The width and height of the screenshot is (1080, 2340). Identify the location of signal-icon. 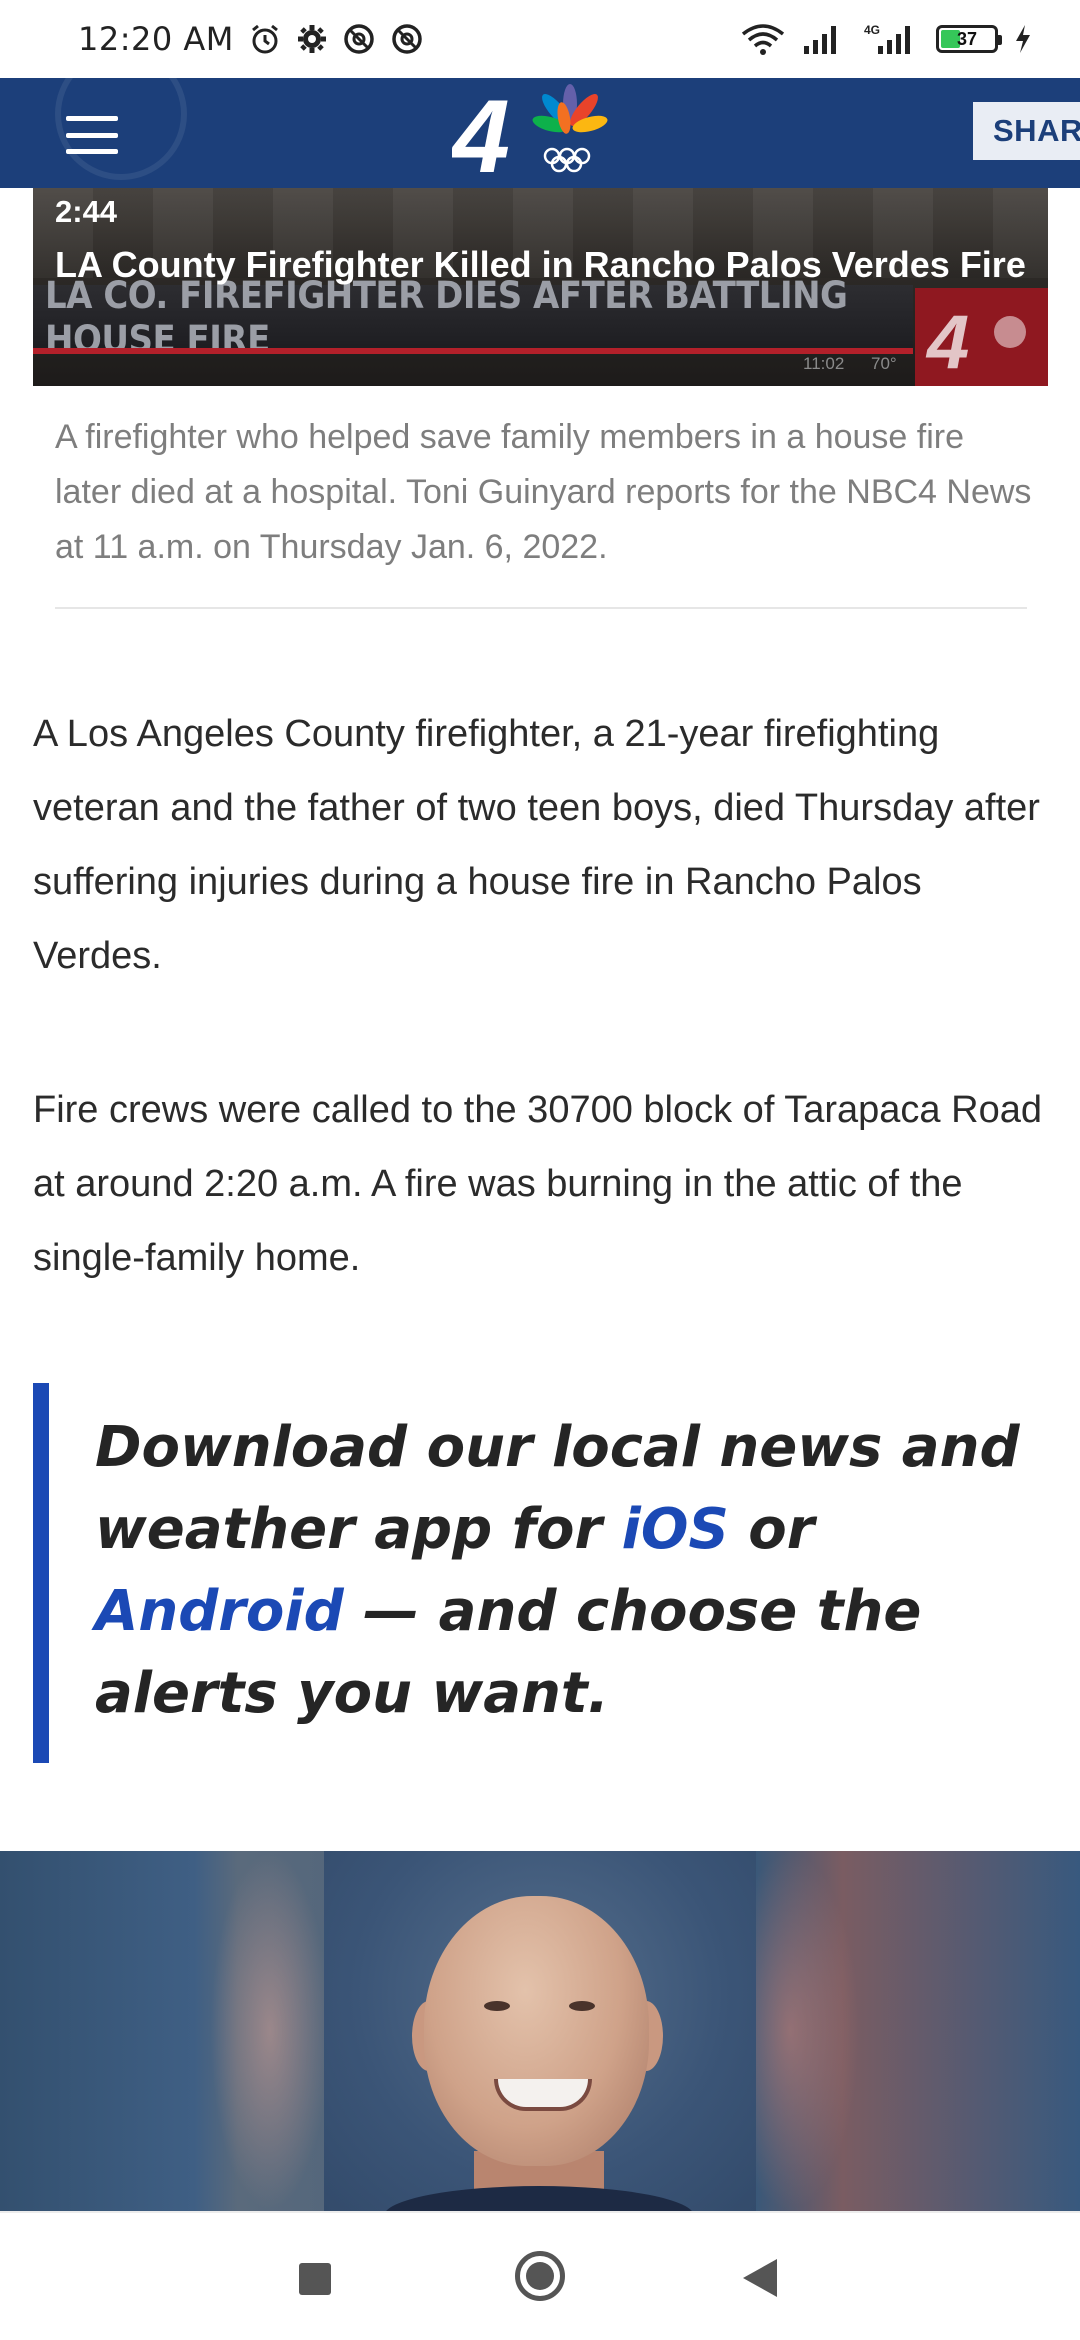
(823, 39).